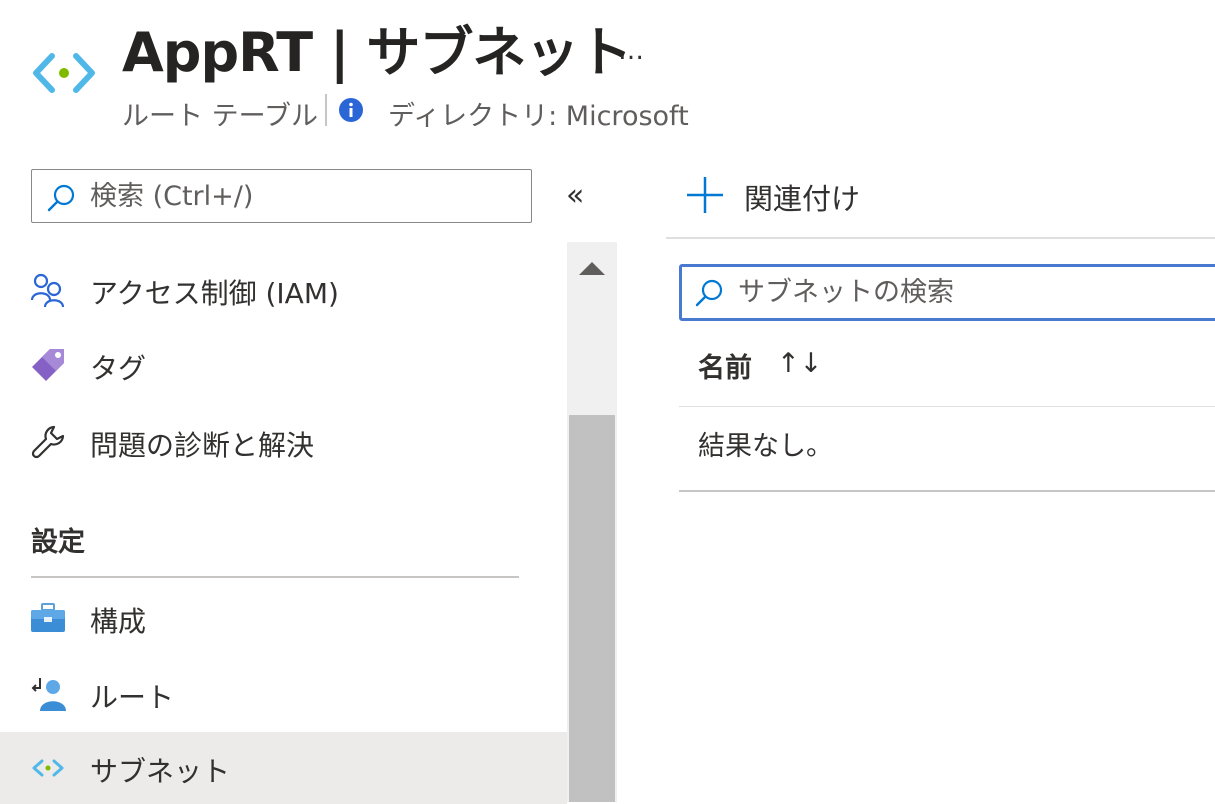  What do you see at coordinates (326, 110) in the screenshot?
I see `header-divider` at bounding box center [326, 110].